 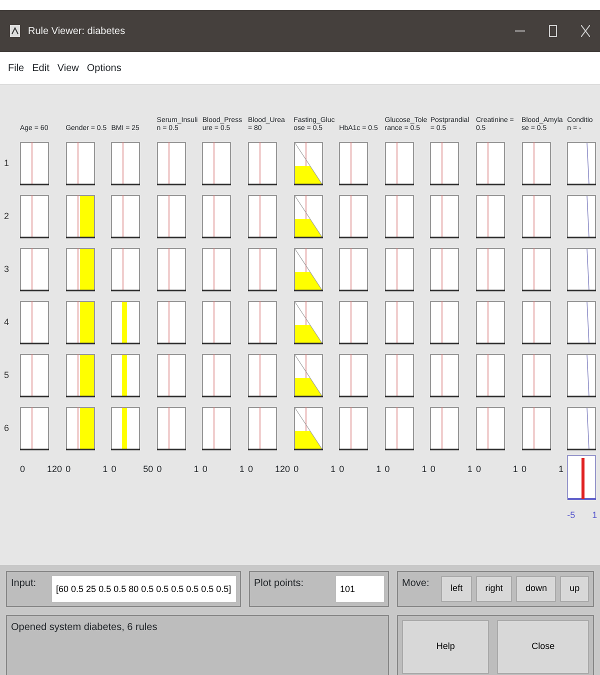 What do you see at coordinates (543, 647) in the screenshot?
I see `dialog-button: Close` at bounding box center [543, 647].